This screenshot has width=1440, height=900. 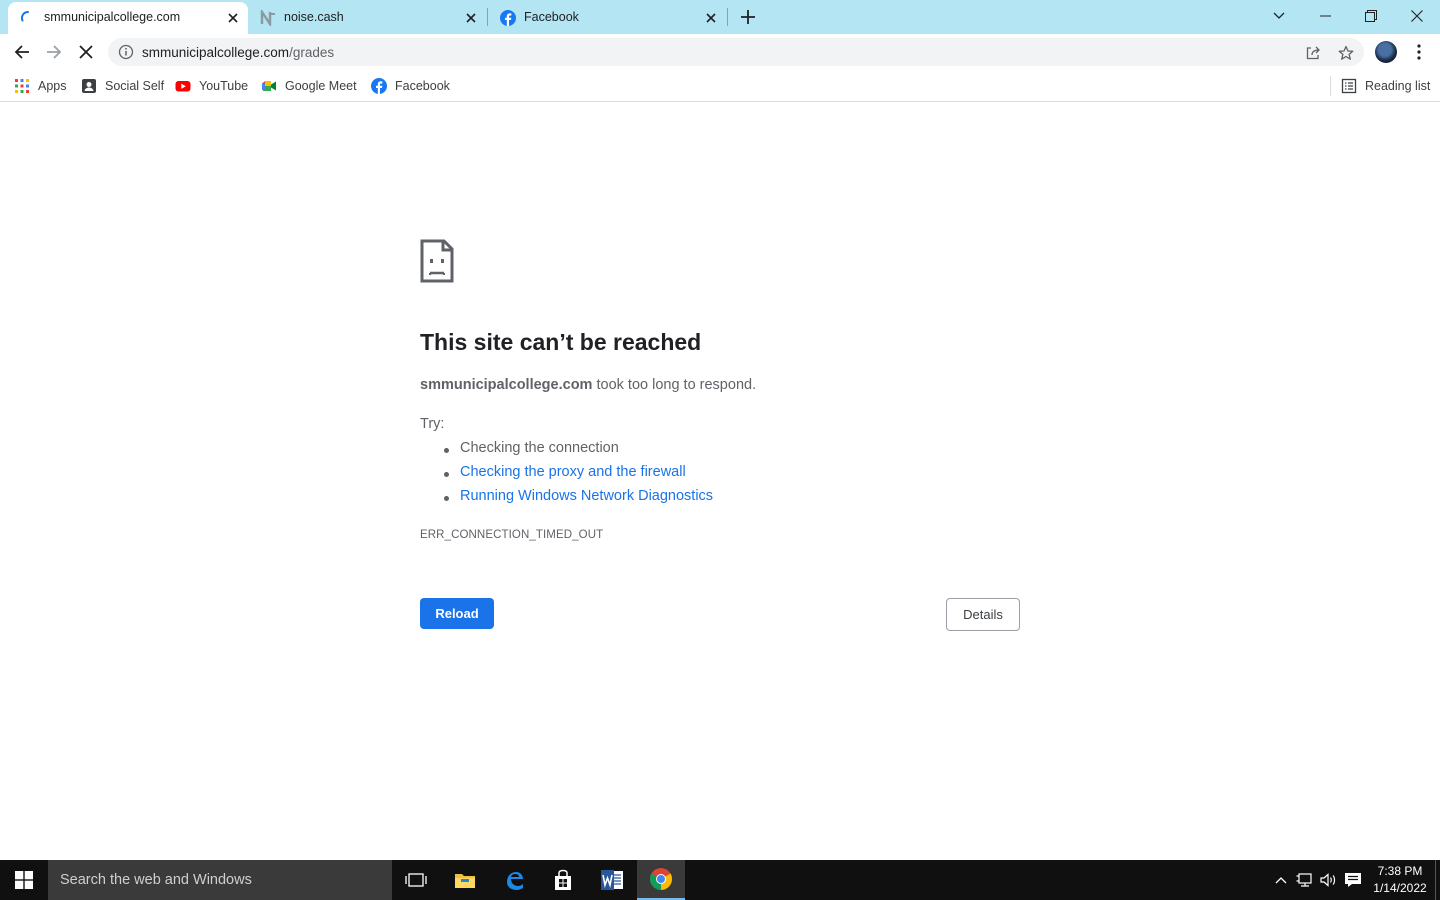 I want to click on new-tab-button, so click(x=748, y=17).